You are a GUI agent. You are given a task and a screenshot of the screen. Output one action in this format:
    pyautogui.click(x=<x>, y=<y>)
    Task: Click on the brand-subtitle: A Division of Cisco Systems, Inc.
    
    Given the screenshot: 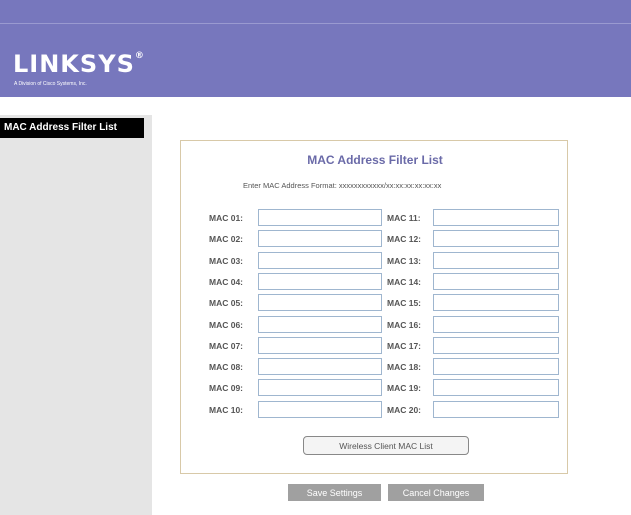 What is the action you would take?
    pyautogui.click(x=50, y=84)
    